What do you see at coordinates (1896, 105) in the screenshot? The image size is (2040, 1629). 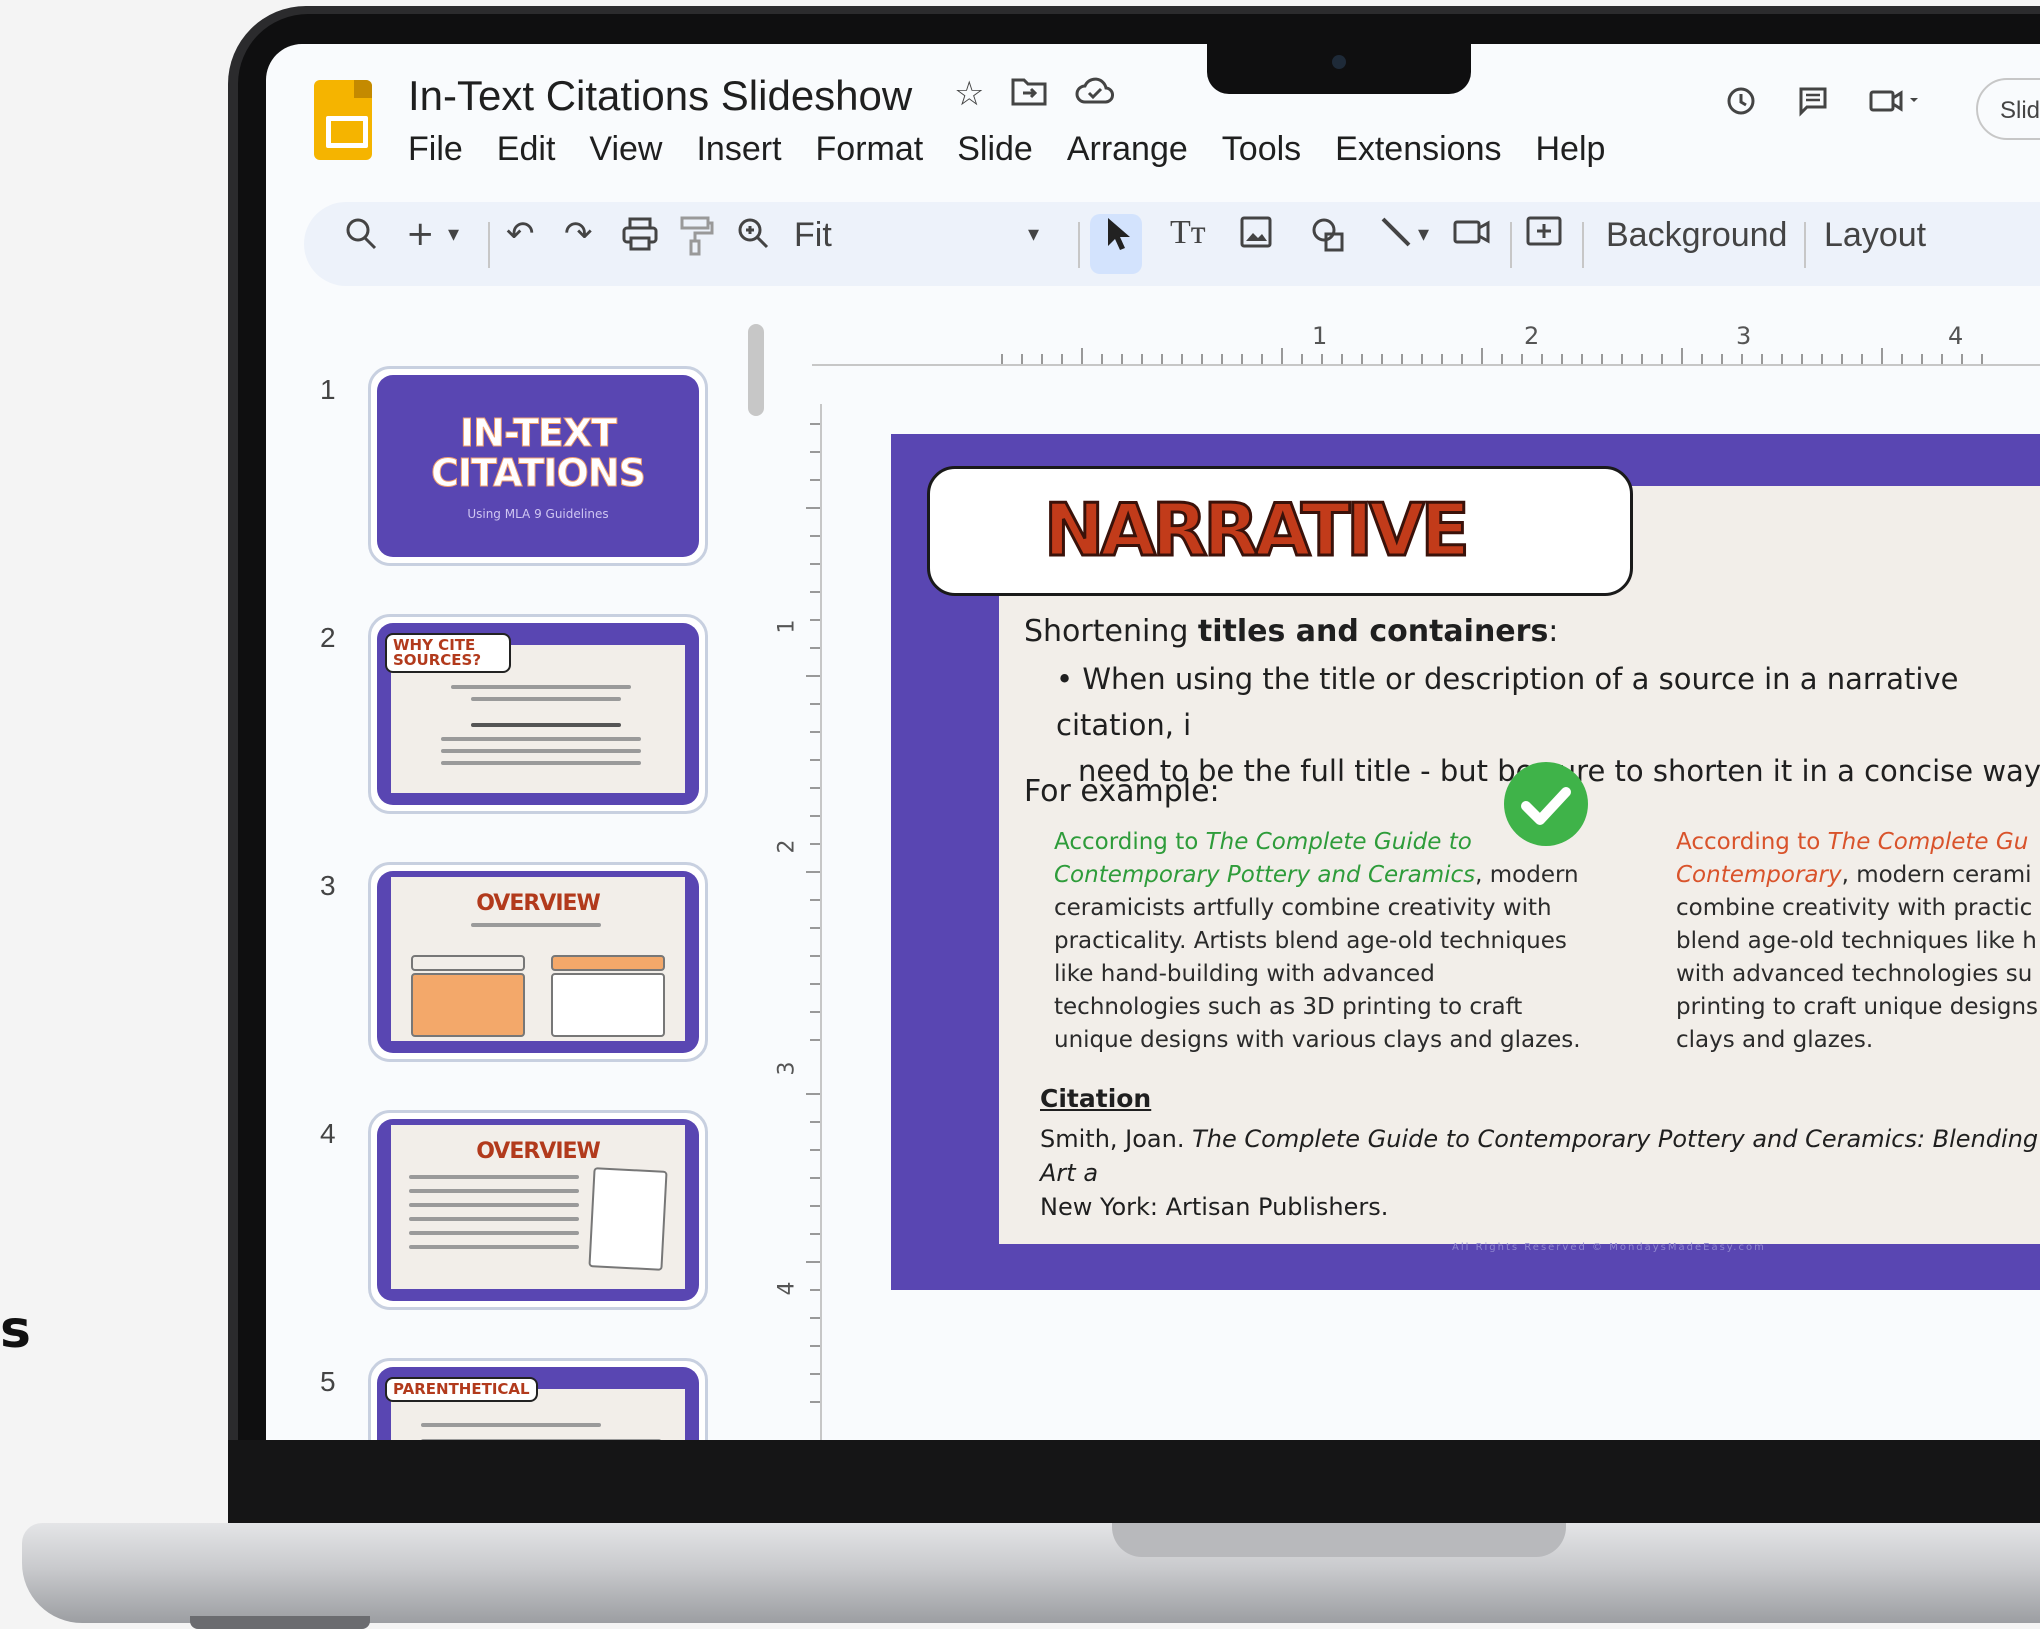 I see `meet-icon` at bounding box center [1896, 105].